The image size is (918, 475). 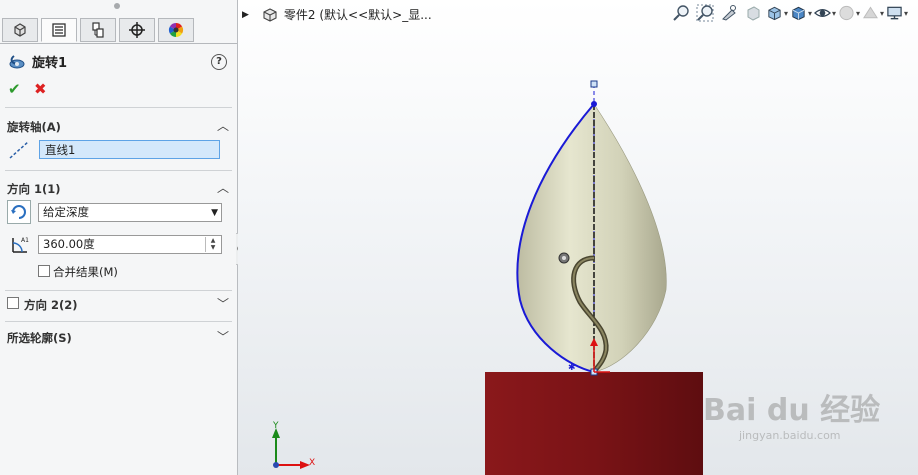 I want to click on property-manager-icon, so click(x=59, y=30).